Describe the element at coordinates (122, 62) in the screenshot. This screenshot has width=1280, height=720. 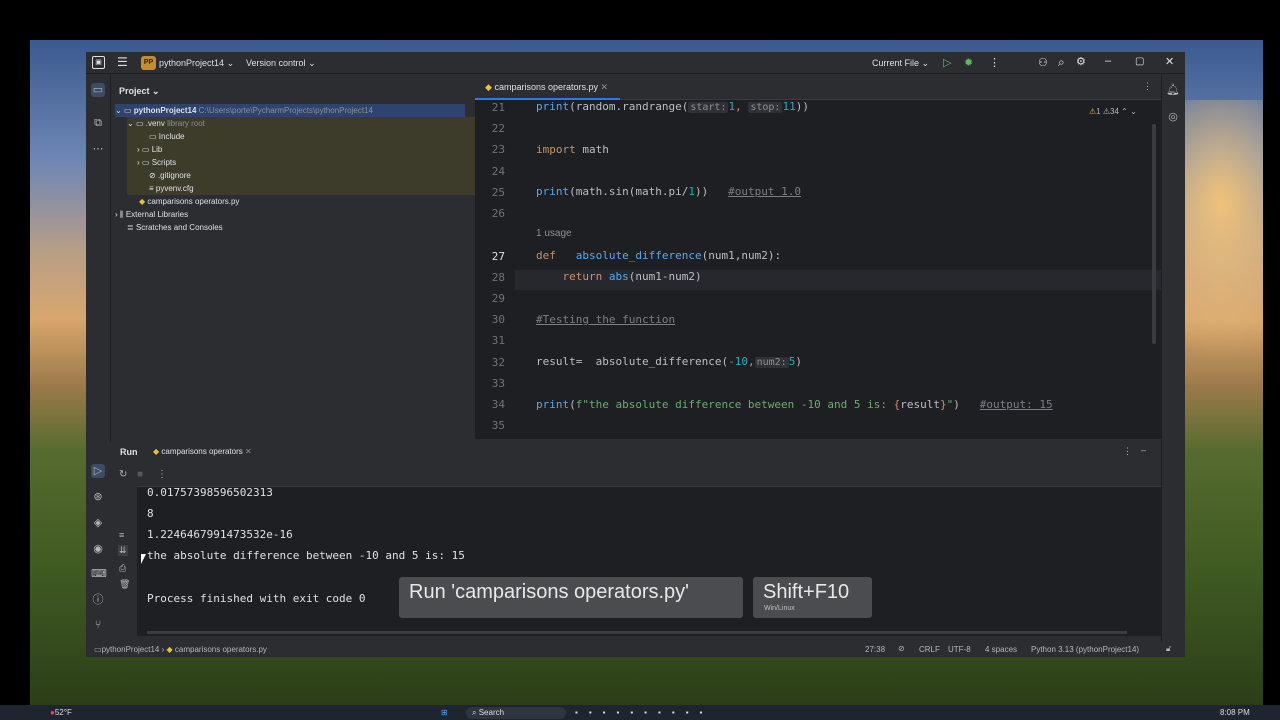
I see `main-menu-icon: ☰` at that location.